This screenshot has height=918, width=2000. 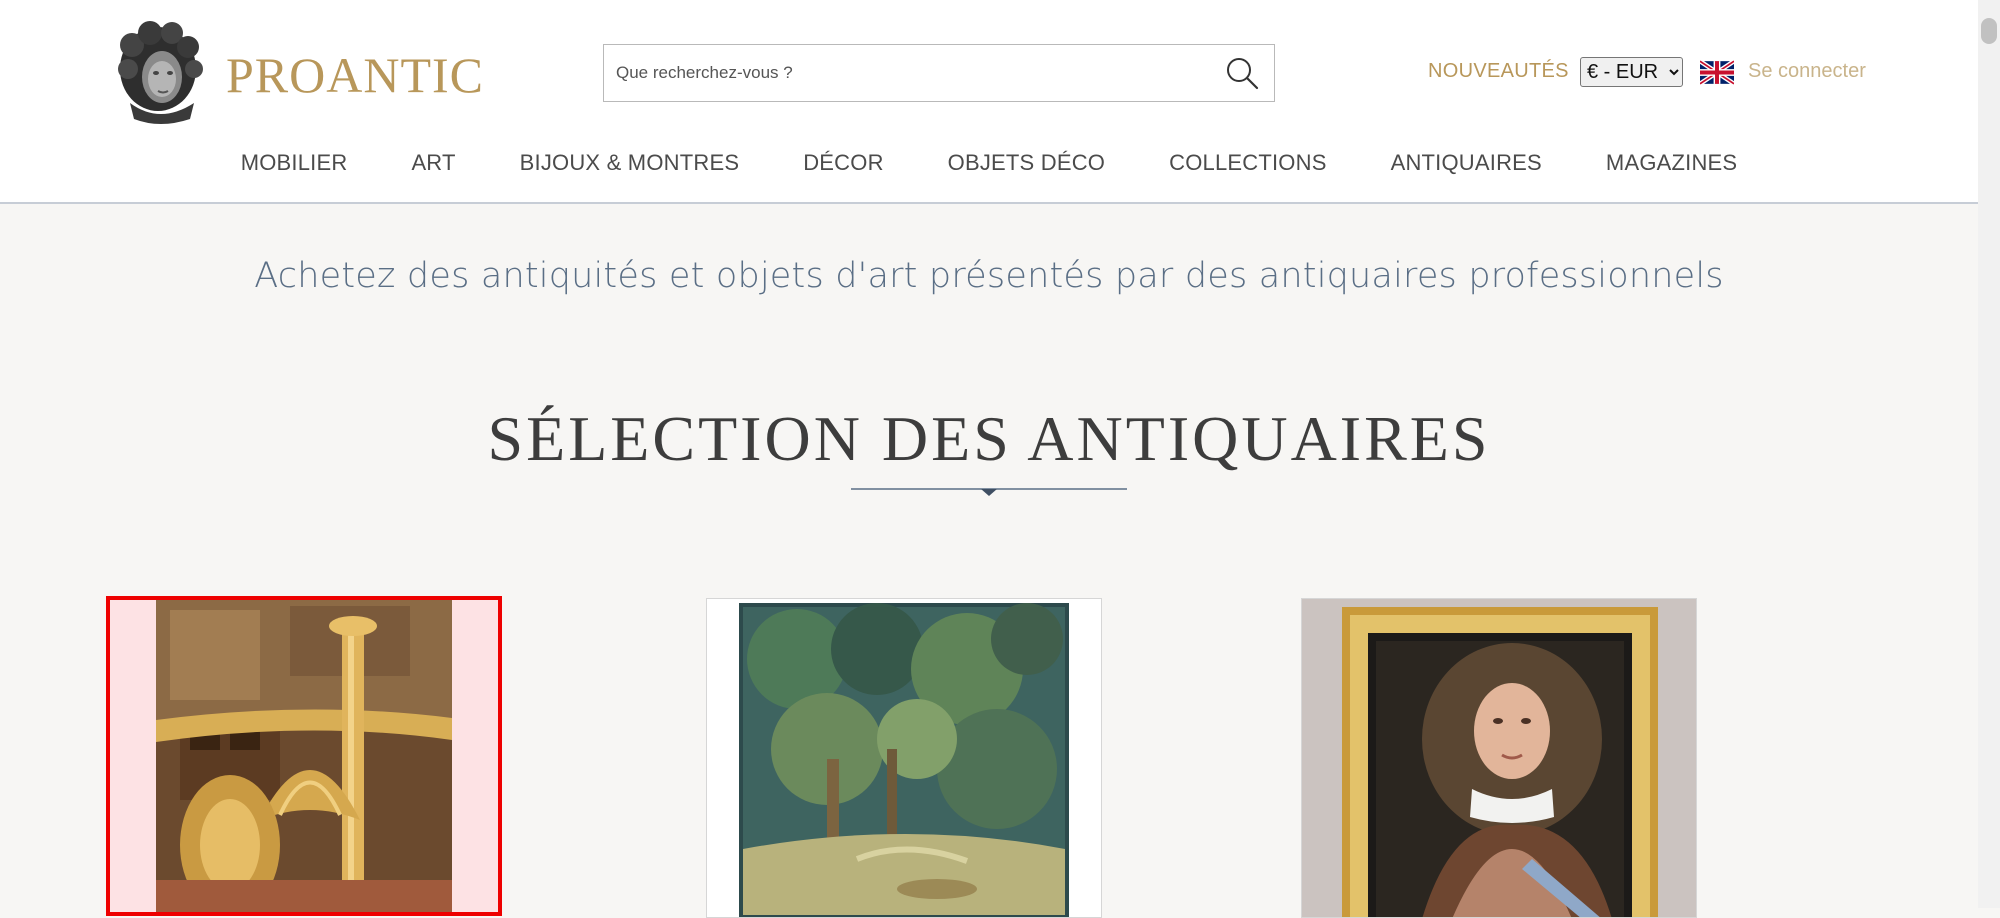 I want to click on uk-flag-icon, so click(x=1717, y=72).